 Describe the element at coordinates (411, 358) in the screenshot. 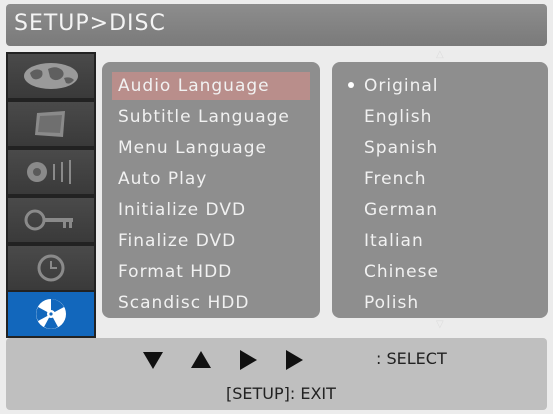

I see `select-hint: : SELECT` at that location.